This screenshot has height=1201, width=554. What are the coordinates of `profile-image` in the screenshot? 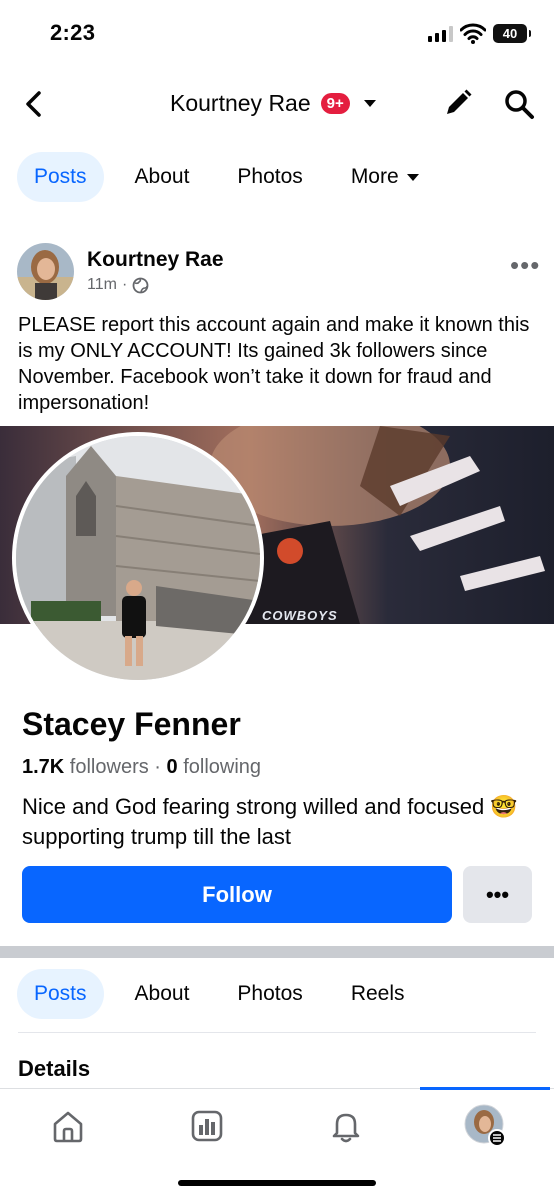 It's located at (138, 558).